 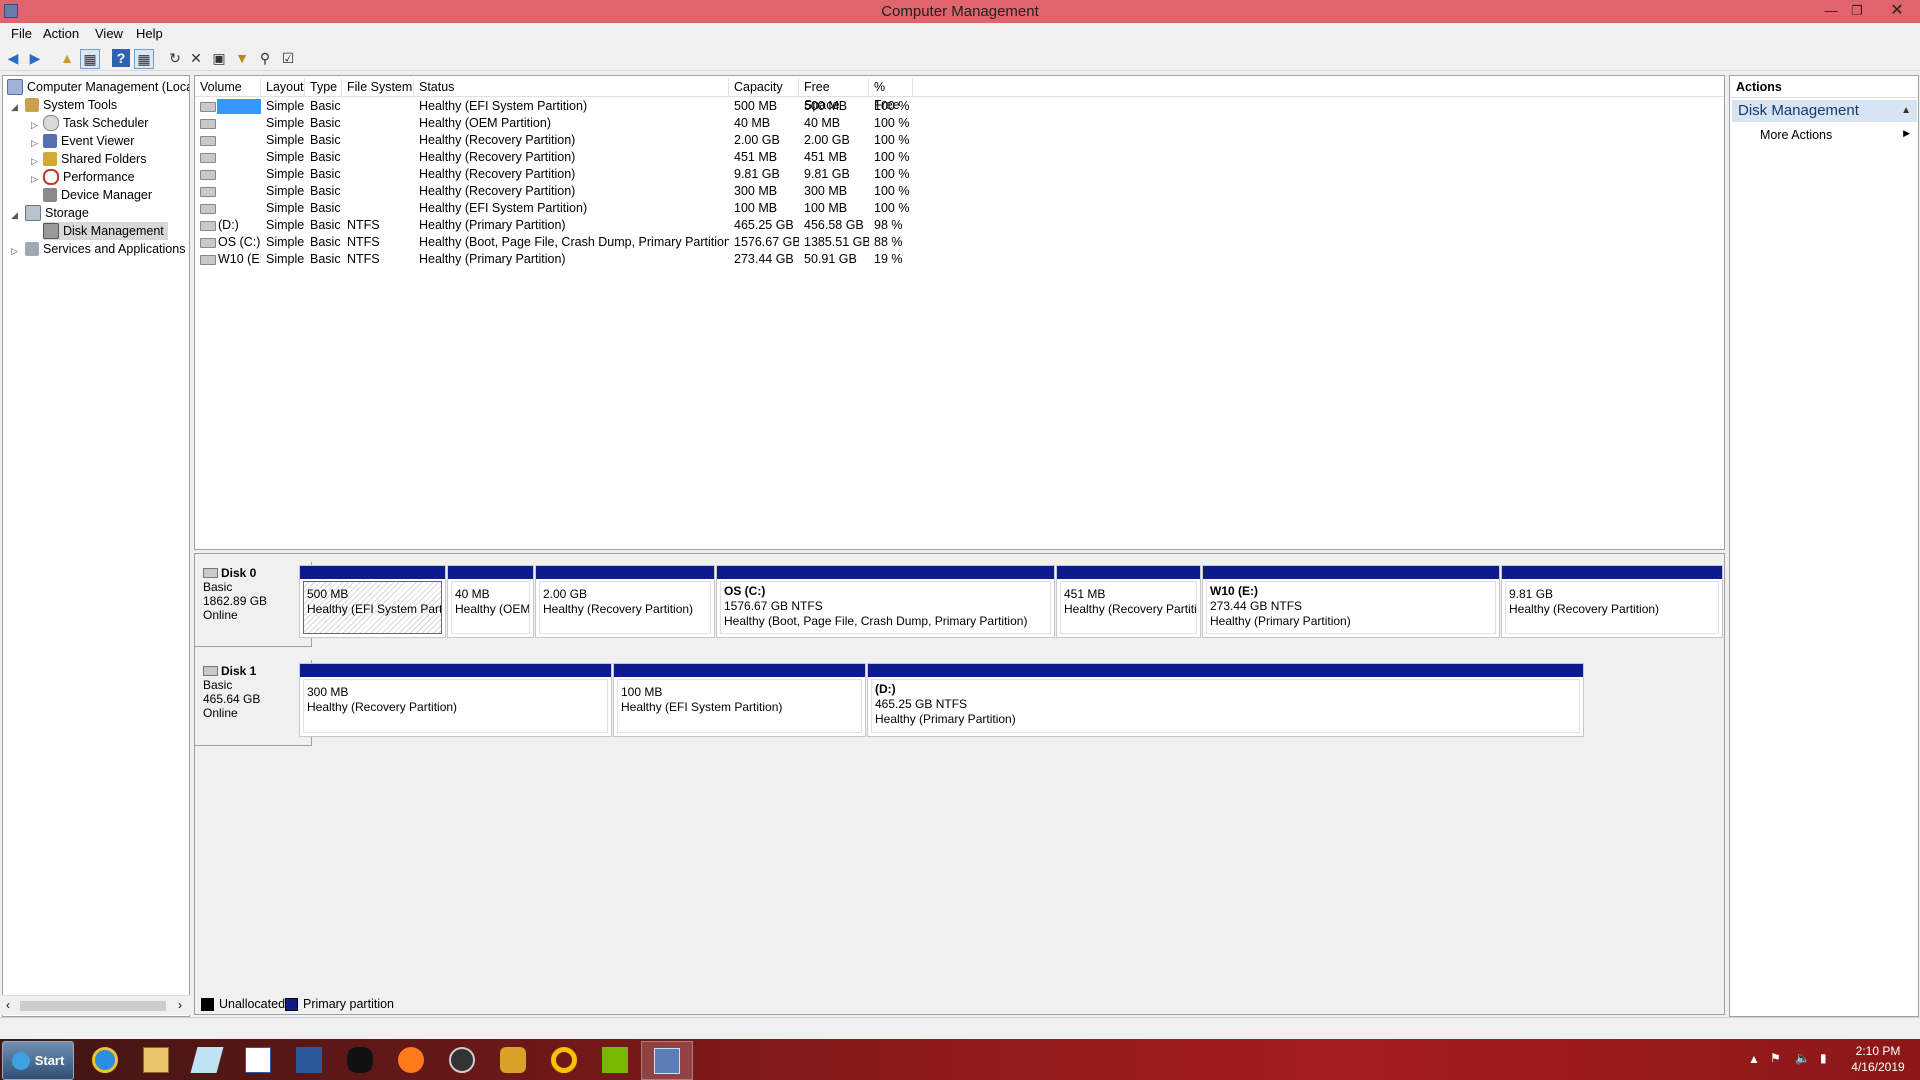 What do you see at coordinates (1831, 11) in the screenshot?
I see `minimize-button: —` at bounding box center [1831, 11].